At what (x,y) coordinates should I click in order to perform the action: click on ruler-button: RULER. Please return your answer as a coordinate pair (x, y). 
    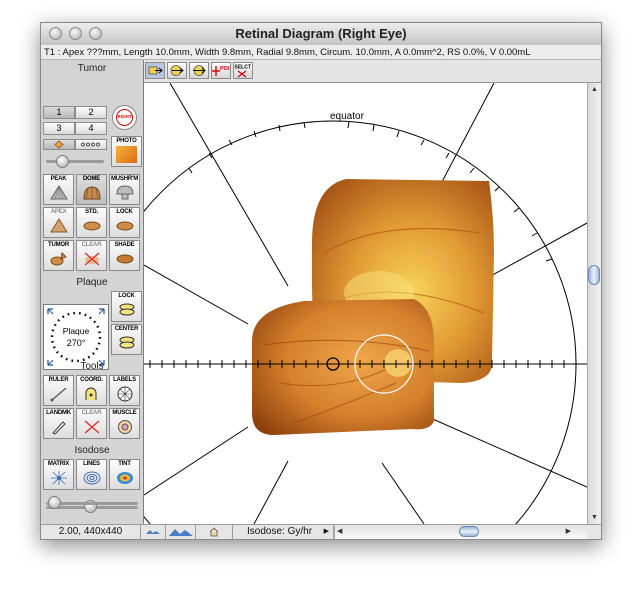
    Looking at the image, I should click on (58, 390).